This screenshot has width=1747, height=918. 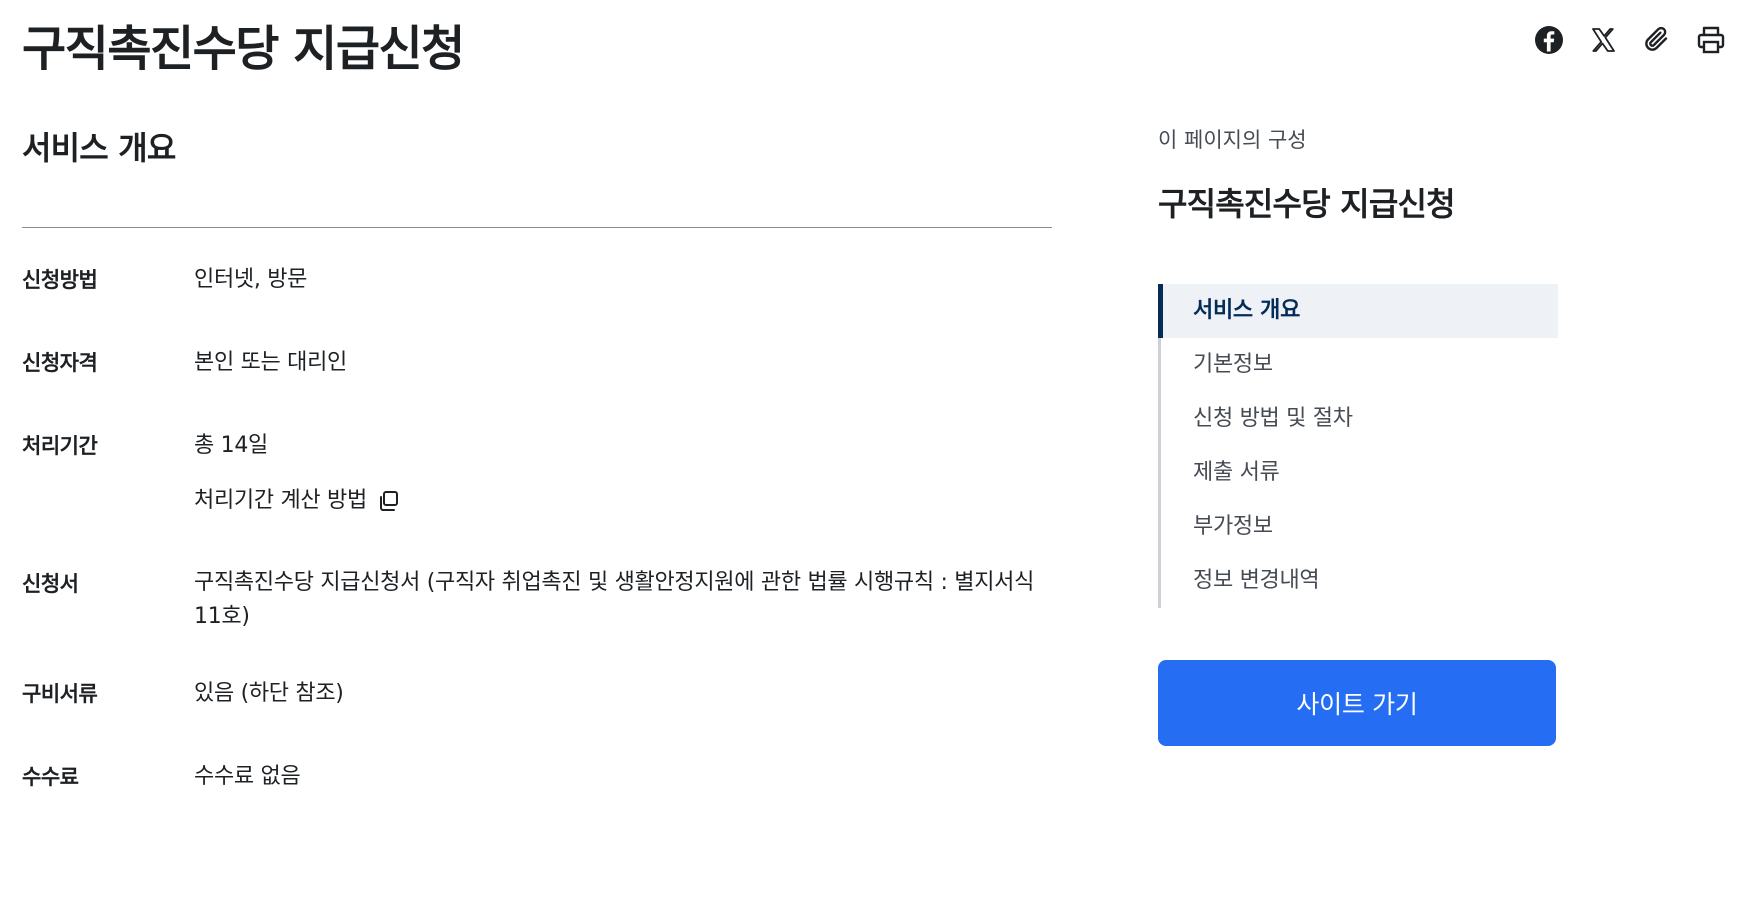 What do you see at coordinates (60, 694) in the screenshot?
I see `info-label: 구비서류` at bounding box center [60, 694].